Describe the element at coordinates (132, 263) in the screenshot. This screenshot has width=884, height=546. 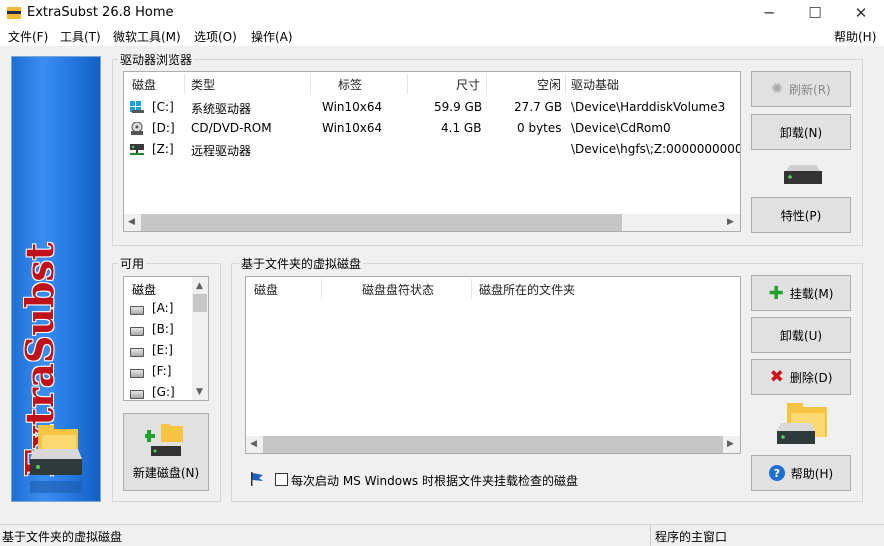
I see `available-label: 可用` at that location.